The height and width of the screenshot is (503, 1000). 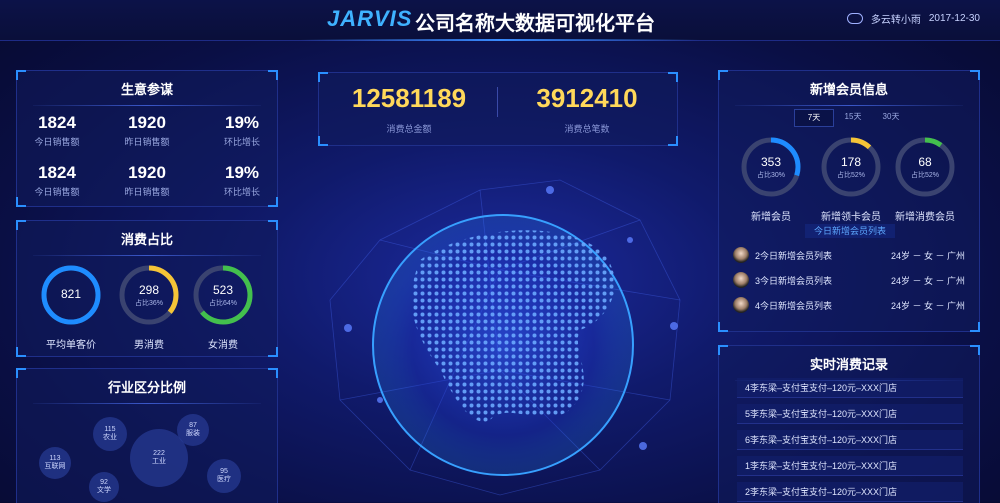 I want to click on ring-card-members: 178 占比52% 新增领卡会员, so click(x=851, y=179).